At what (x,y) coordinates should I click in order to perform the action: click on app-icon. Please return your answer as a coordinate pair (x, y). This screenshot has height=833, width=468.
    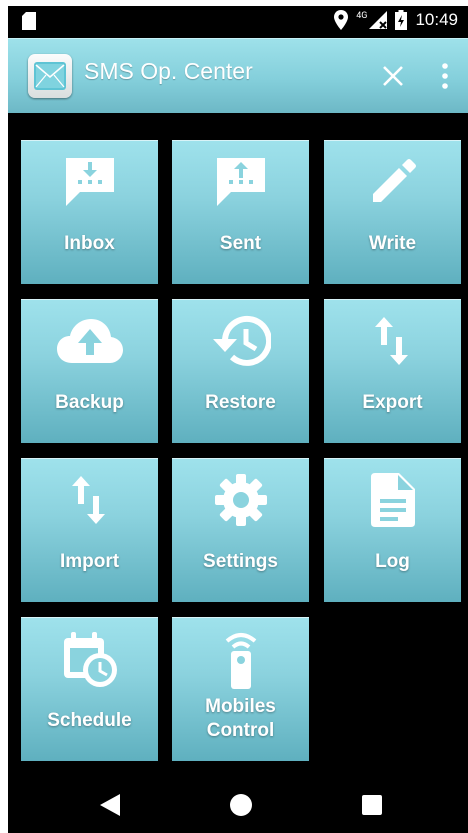
    Looking at the image, I should click on (50, 76).